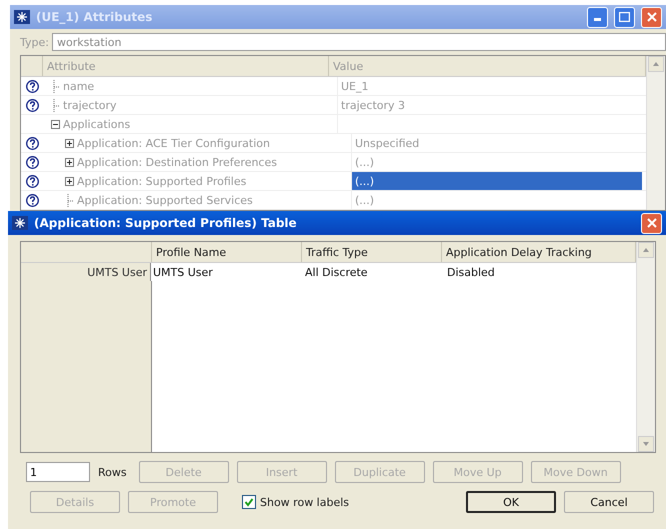  I want to click on rows-field: 1, so click(58, 472).